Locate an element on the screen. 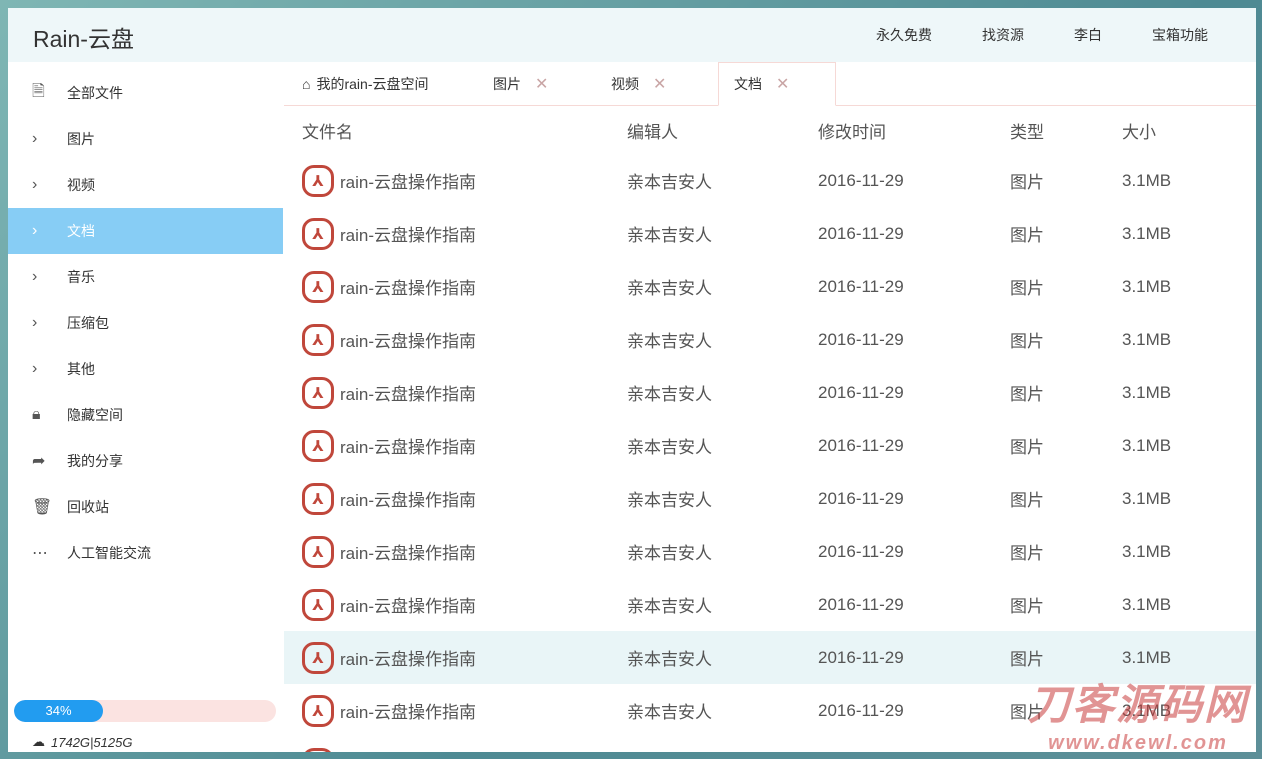 This screenshot has width=1262, height=759. home-icon: ⌂ is located at coordinates (306, 83).